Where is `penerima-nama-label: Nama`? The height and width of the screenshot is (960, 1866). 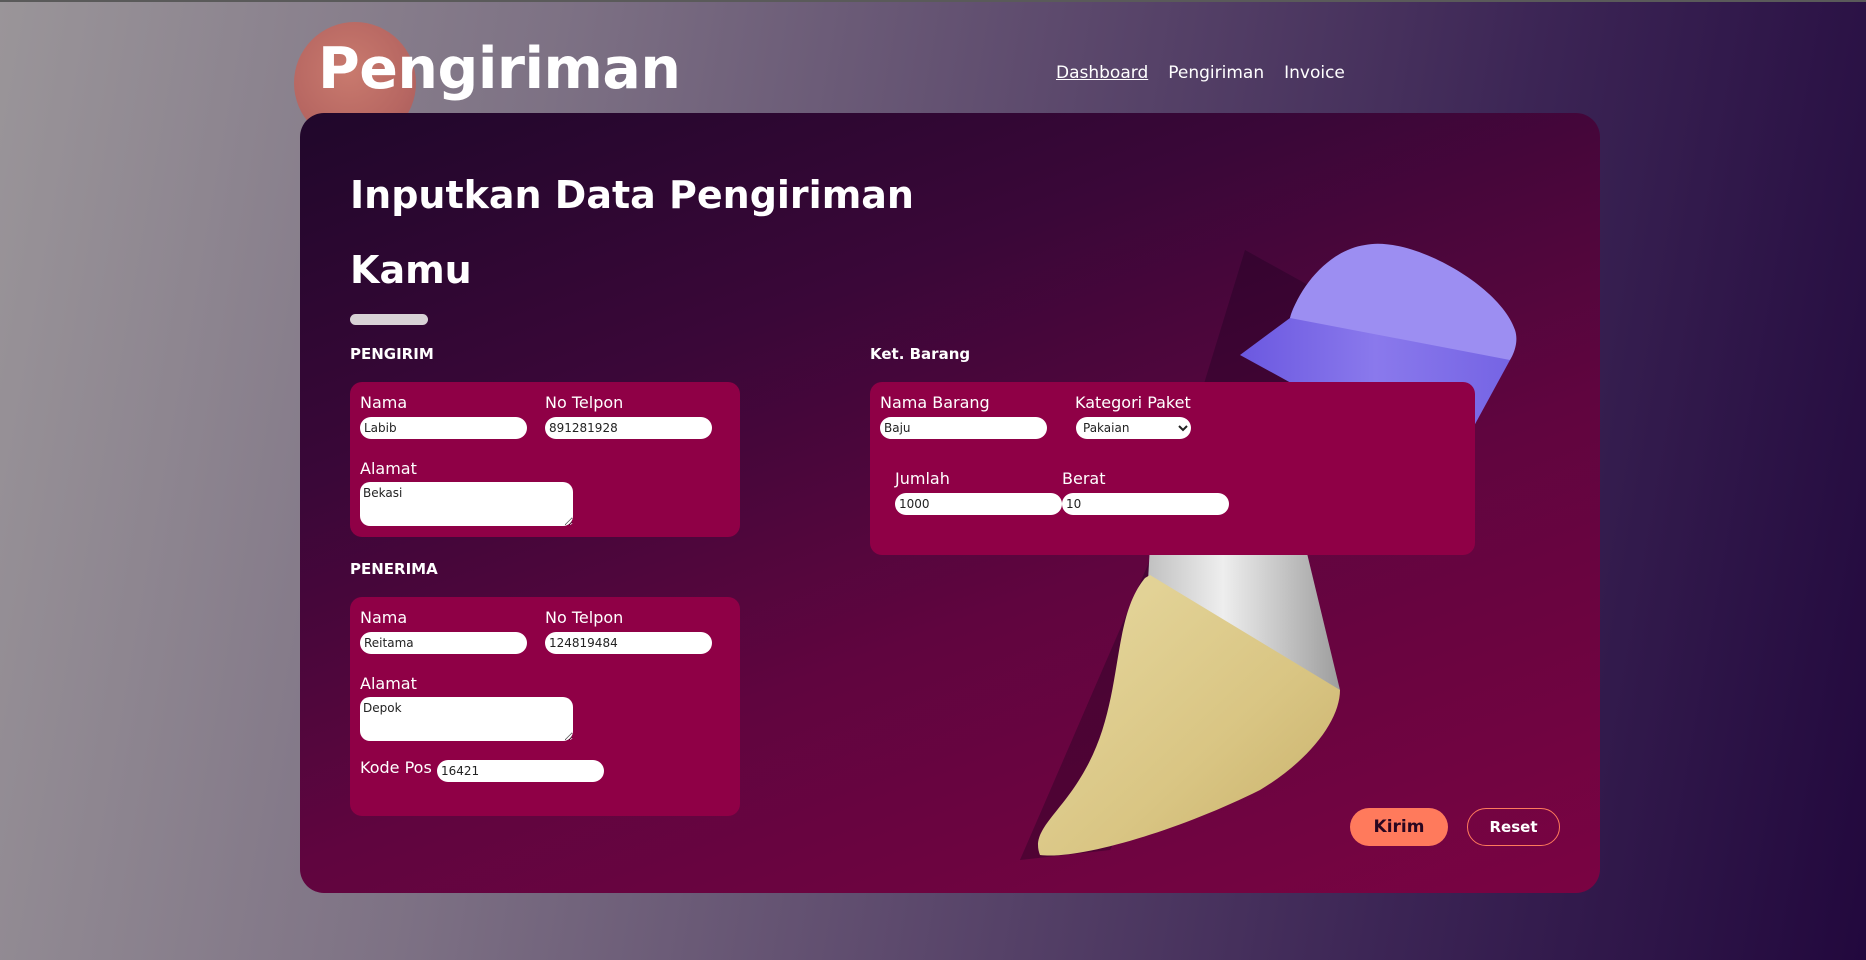
penerima-nama-label: Nama is located at coordinates (384, 617).